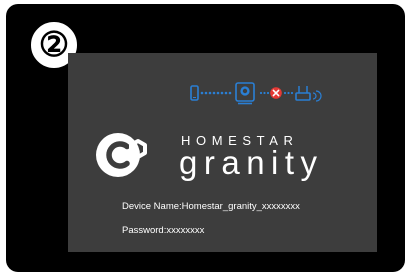 The width and height of the screenshot is (411, 276). What do you see at coordinates (308, 94) in the screenshot?
I see `router-icon` at bounding box center [308, 94].